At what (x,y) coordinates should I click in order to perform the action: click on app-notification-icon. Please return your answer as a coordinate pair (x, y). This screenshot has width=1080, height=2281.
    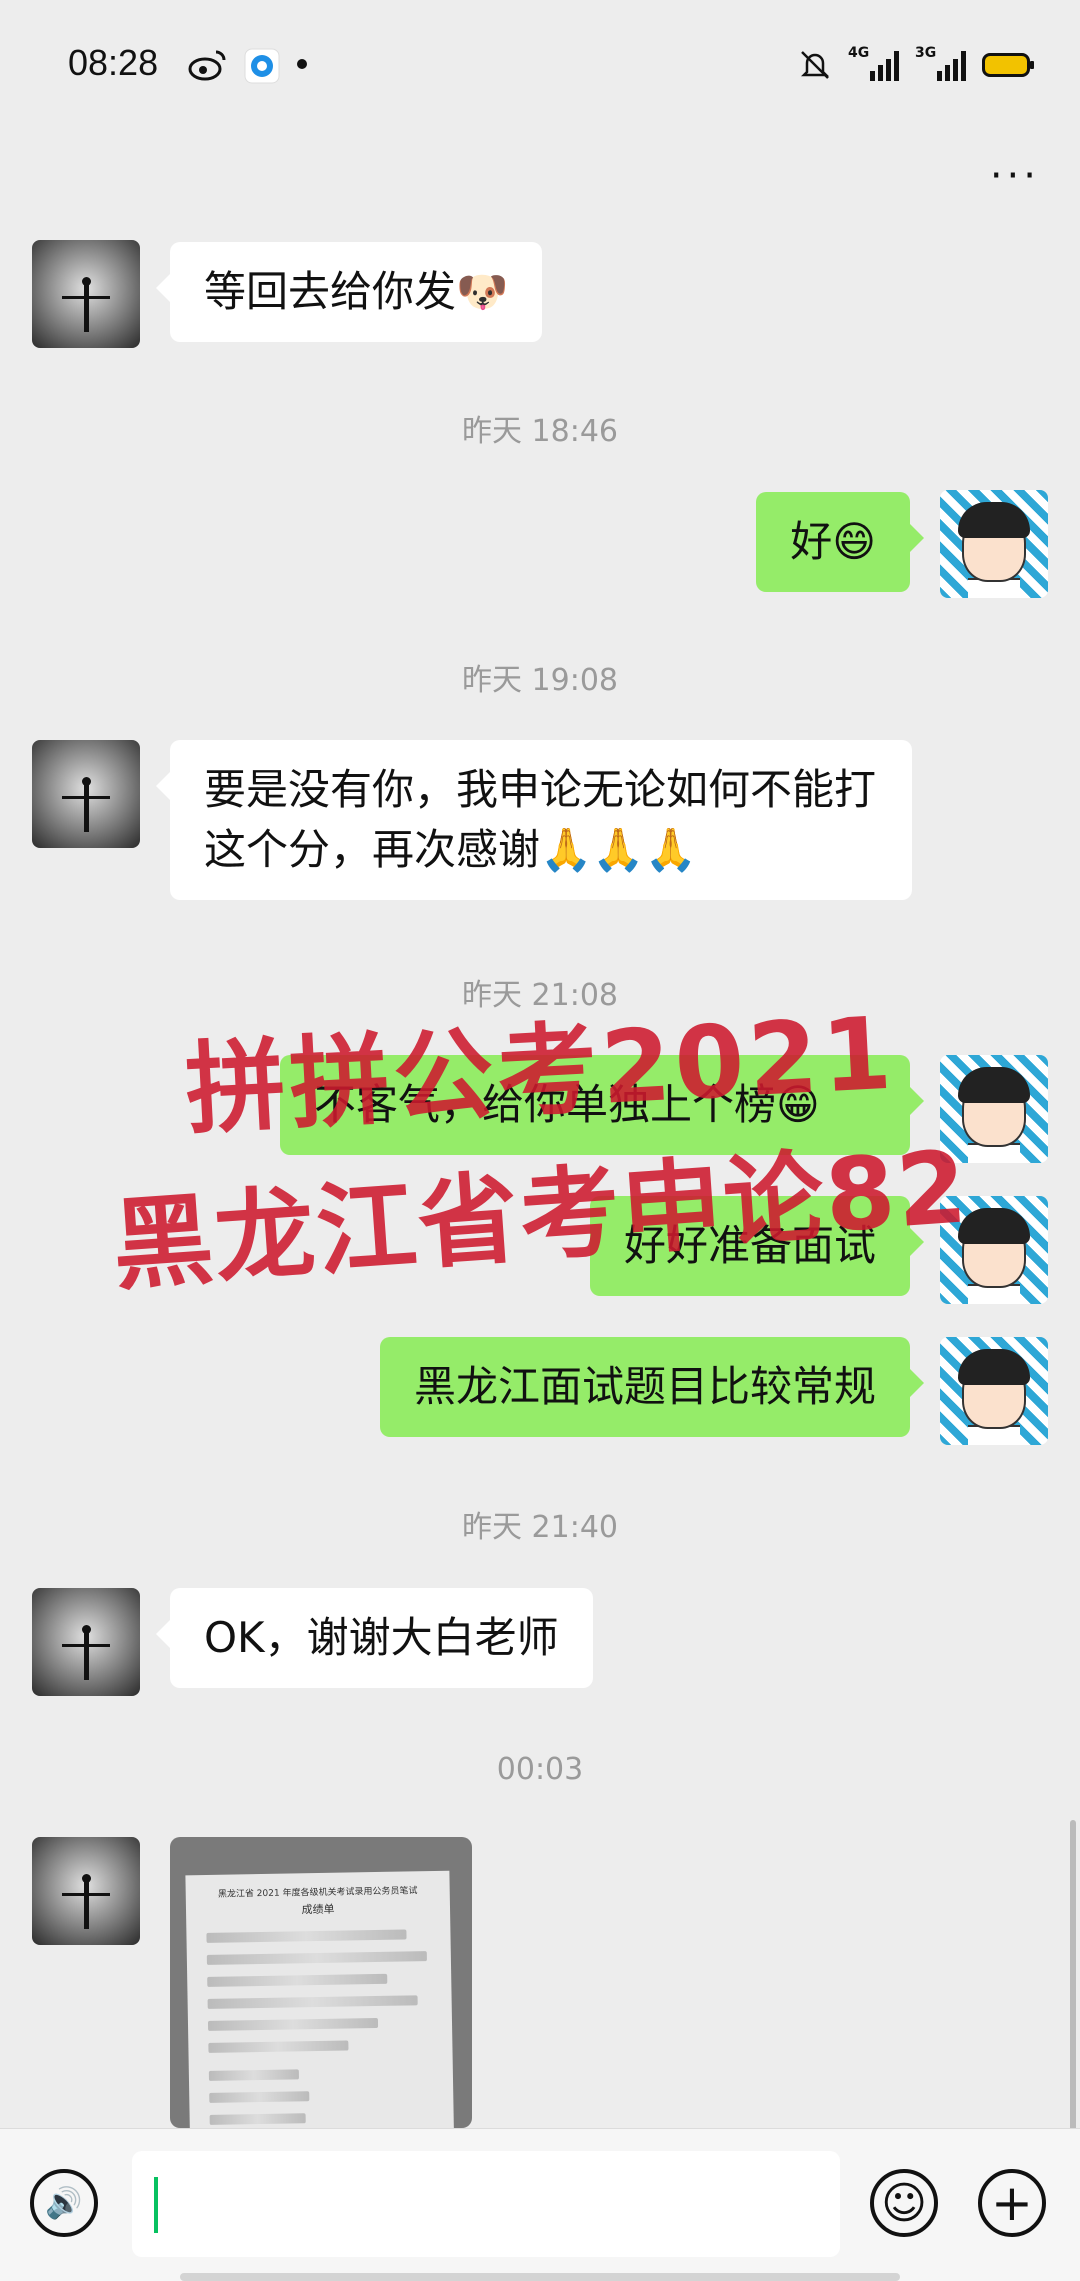
    Looking at the image, I should click on (262, 66).